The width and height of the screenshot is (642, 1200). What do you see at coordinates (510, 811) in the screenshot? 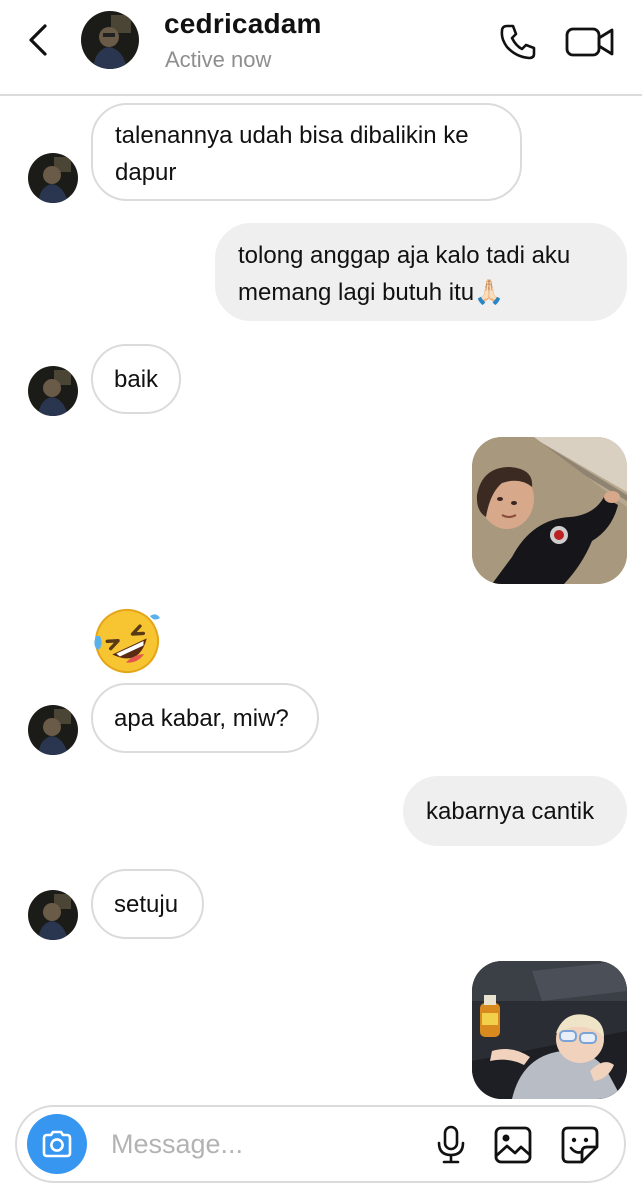
I see `message-text: kabarnya cantik` at bounding box center [510, 811].